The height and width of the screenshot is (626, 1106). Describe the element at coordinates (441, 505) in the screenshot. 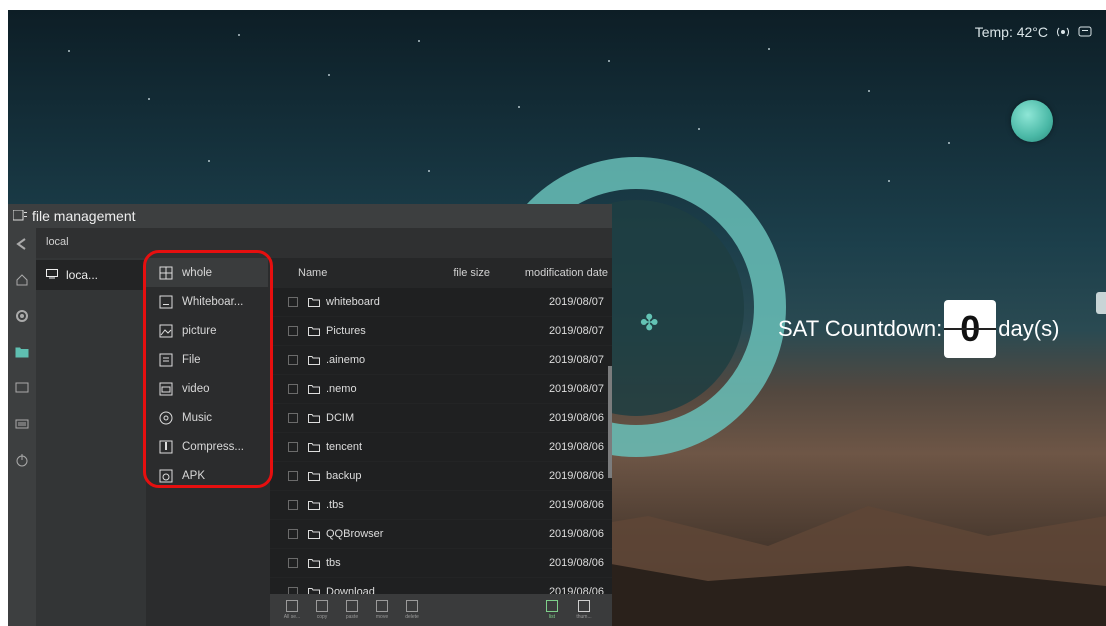

I see `table-row: .tbs 2019/08/06` at that location.